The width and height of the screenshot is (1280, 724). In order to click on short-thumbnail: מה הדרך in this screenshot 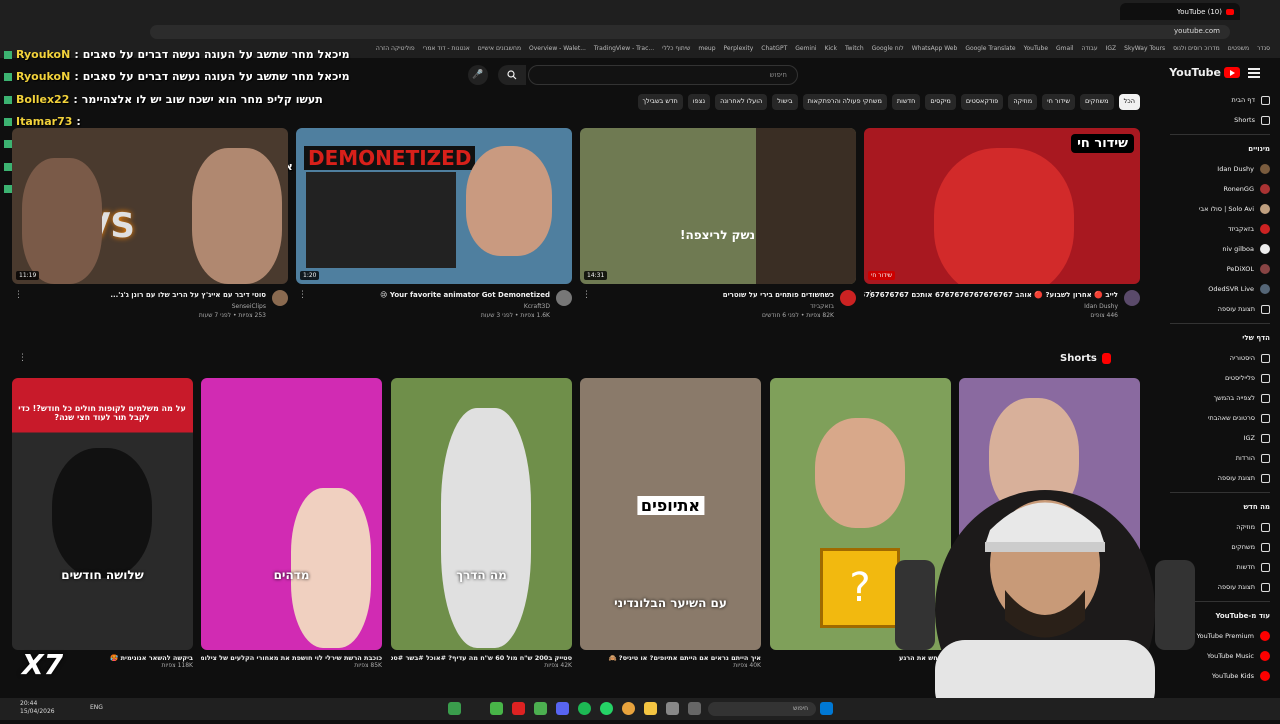, I will do `click(481, 514)`.